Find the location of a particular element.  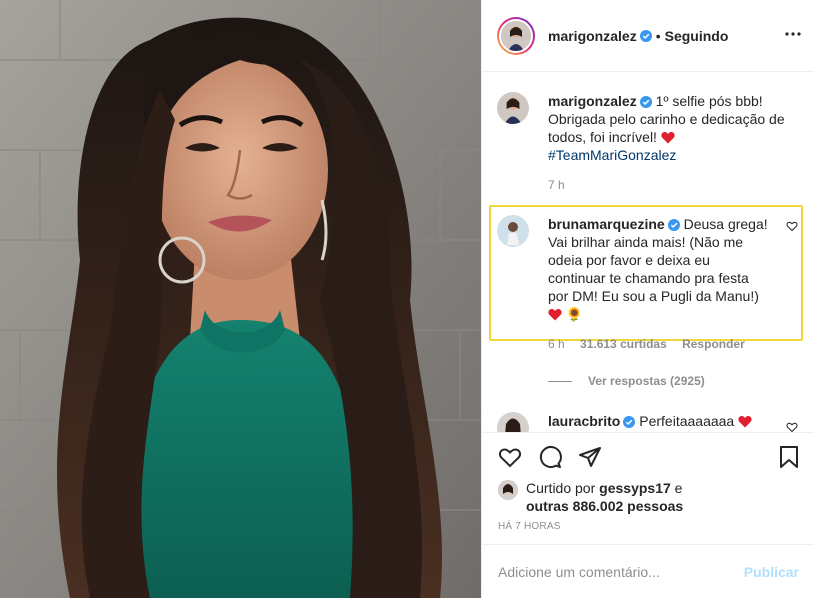

following-button: Seguindo is located at coordinates (697, 36).